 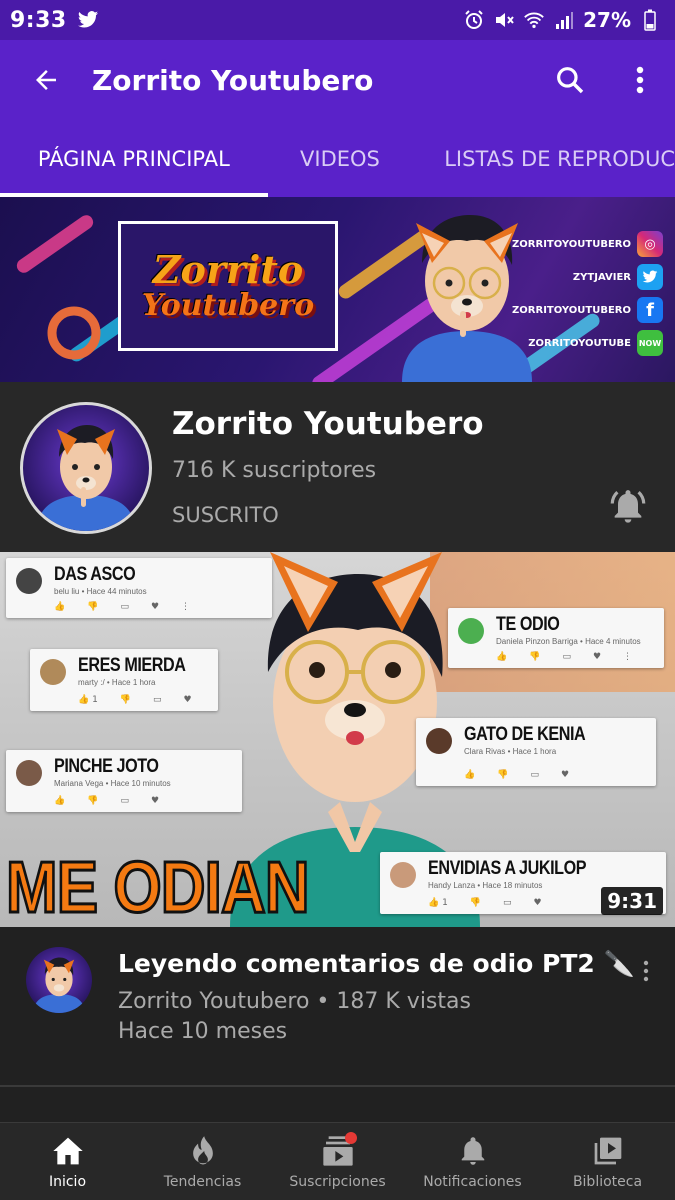 I want to click on nav-label: Biblioteca, so click(x=607, y=1181).